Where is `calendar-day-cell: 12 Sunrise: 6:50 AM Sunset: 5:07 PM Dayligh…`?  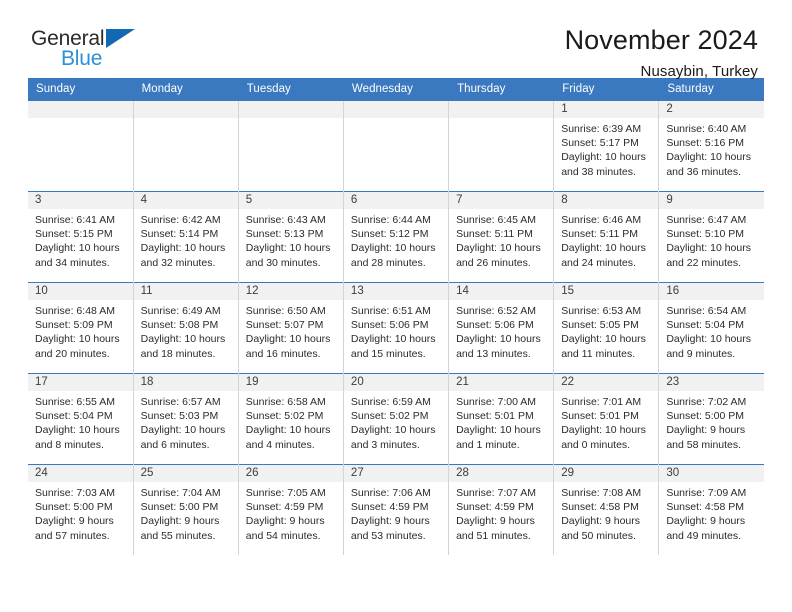 calendar-day-cell: 12 Sunrise: 6:50 AM Sunset: 5:07 PM Dayligh… is located at coordinates (291, 328).